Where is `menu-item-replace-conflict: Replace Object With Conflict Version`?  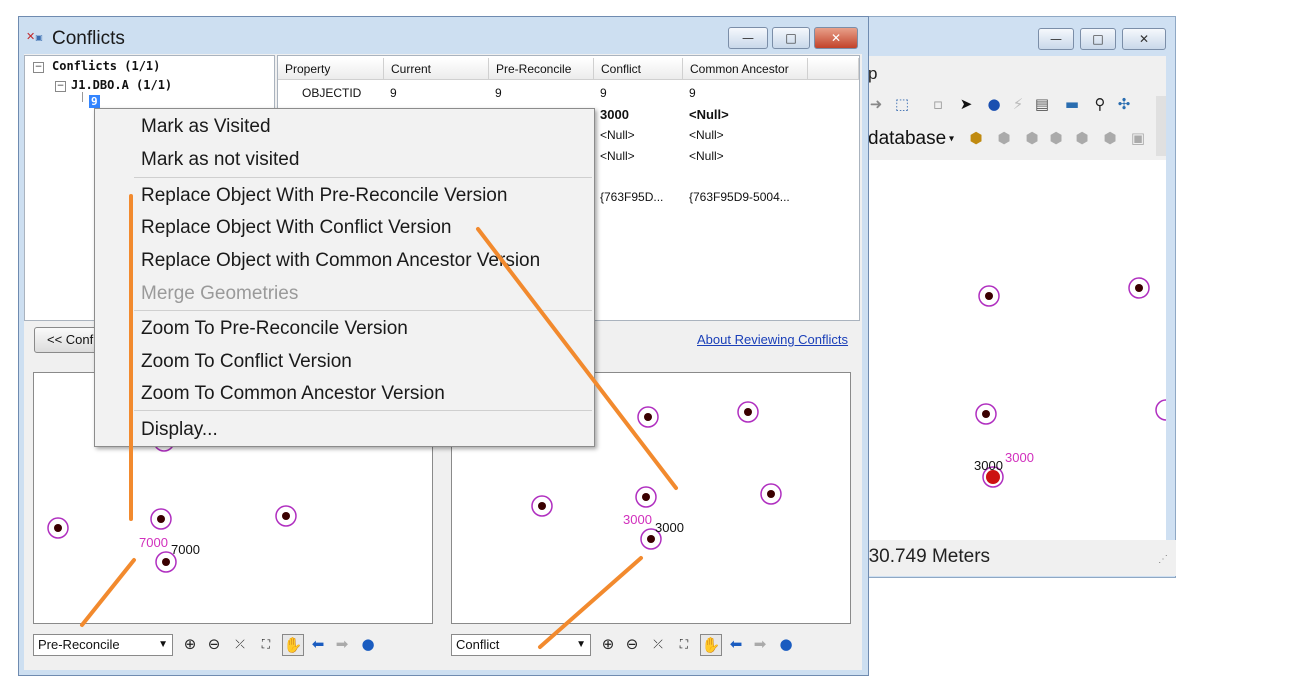
menu-item-replace-conflict: Replace Object With Conflict Version is located at coordinates (296, 228).